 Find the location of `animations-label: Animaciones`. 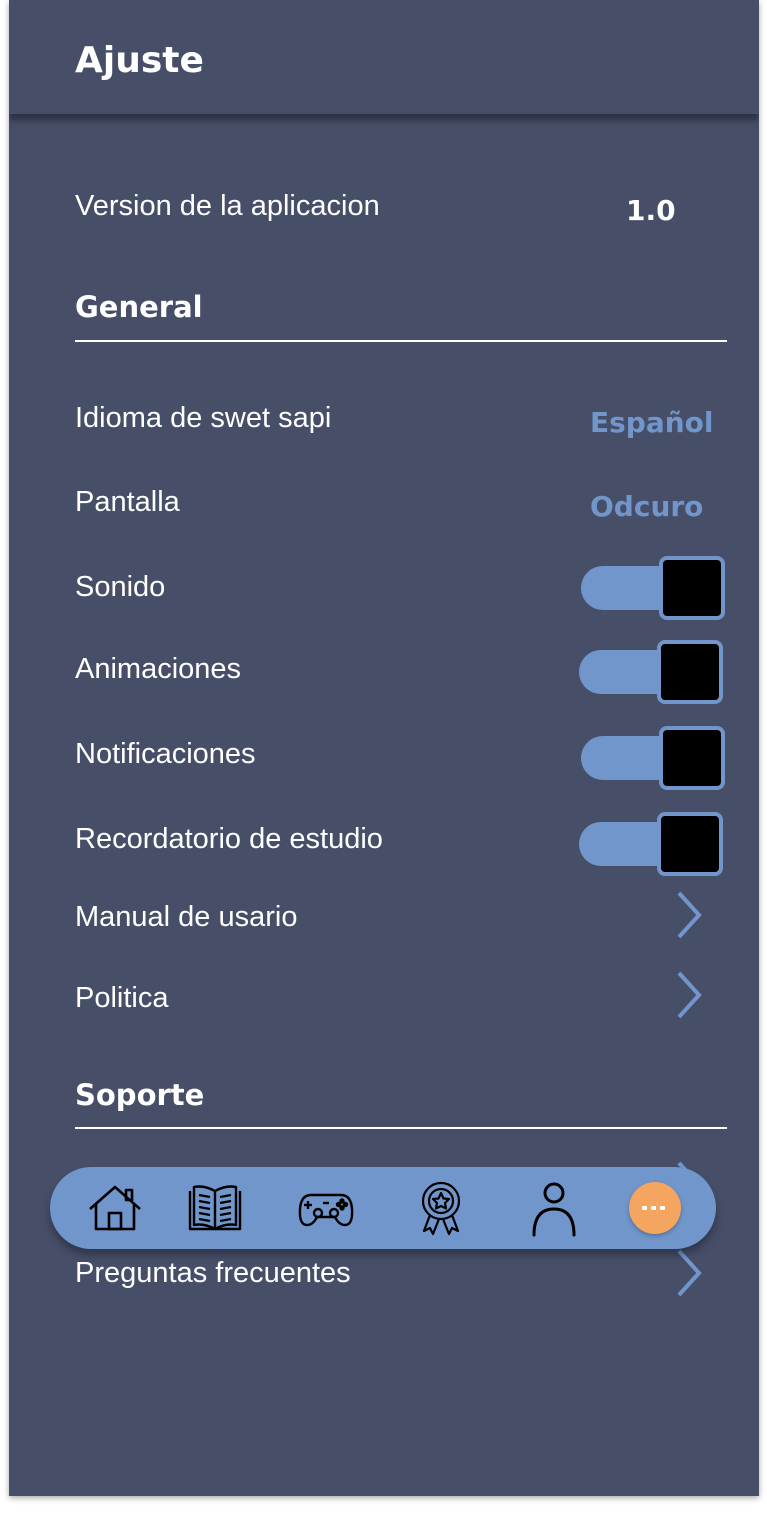

animations-label: Animaciones is located at coordinates (158, 669).